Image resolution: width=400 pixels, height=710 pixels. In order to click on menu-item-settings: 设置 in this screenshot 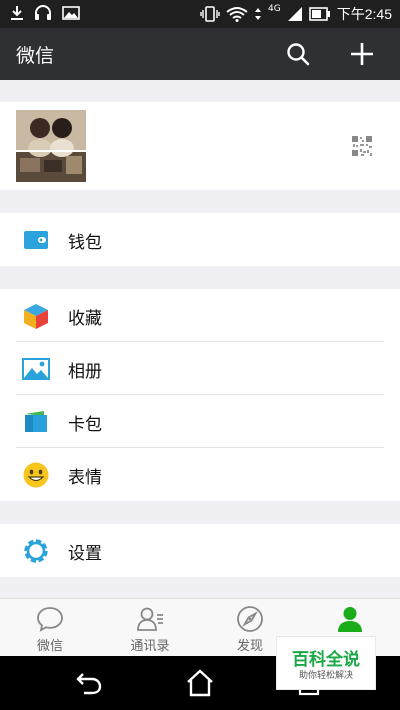, I will do `click(200, 550)`.